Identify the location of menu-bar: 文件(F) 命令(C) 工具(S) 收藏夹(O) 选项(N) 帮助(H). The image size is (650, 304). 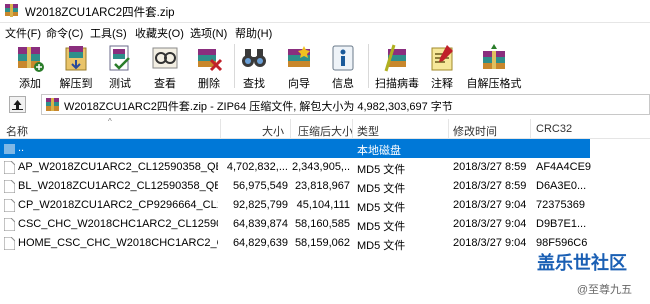
(325, 32).